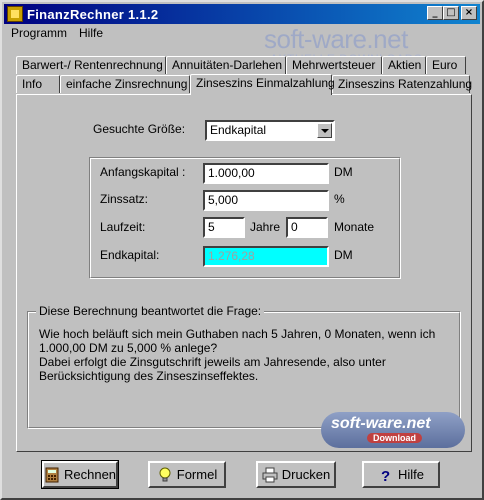  Describe the element at coordinates (224, 227) in the screenshot. I see `laufzeit-years-field: 5` at that location.